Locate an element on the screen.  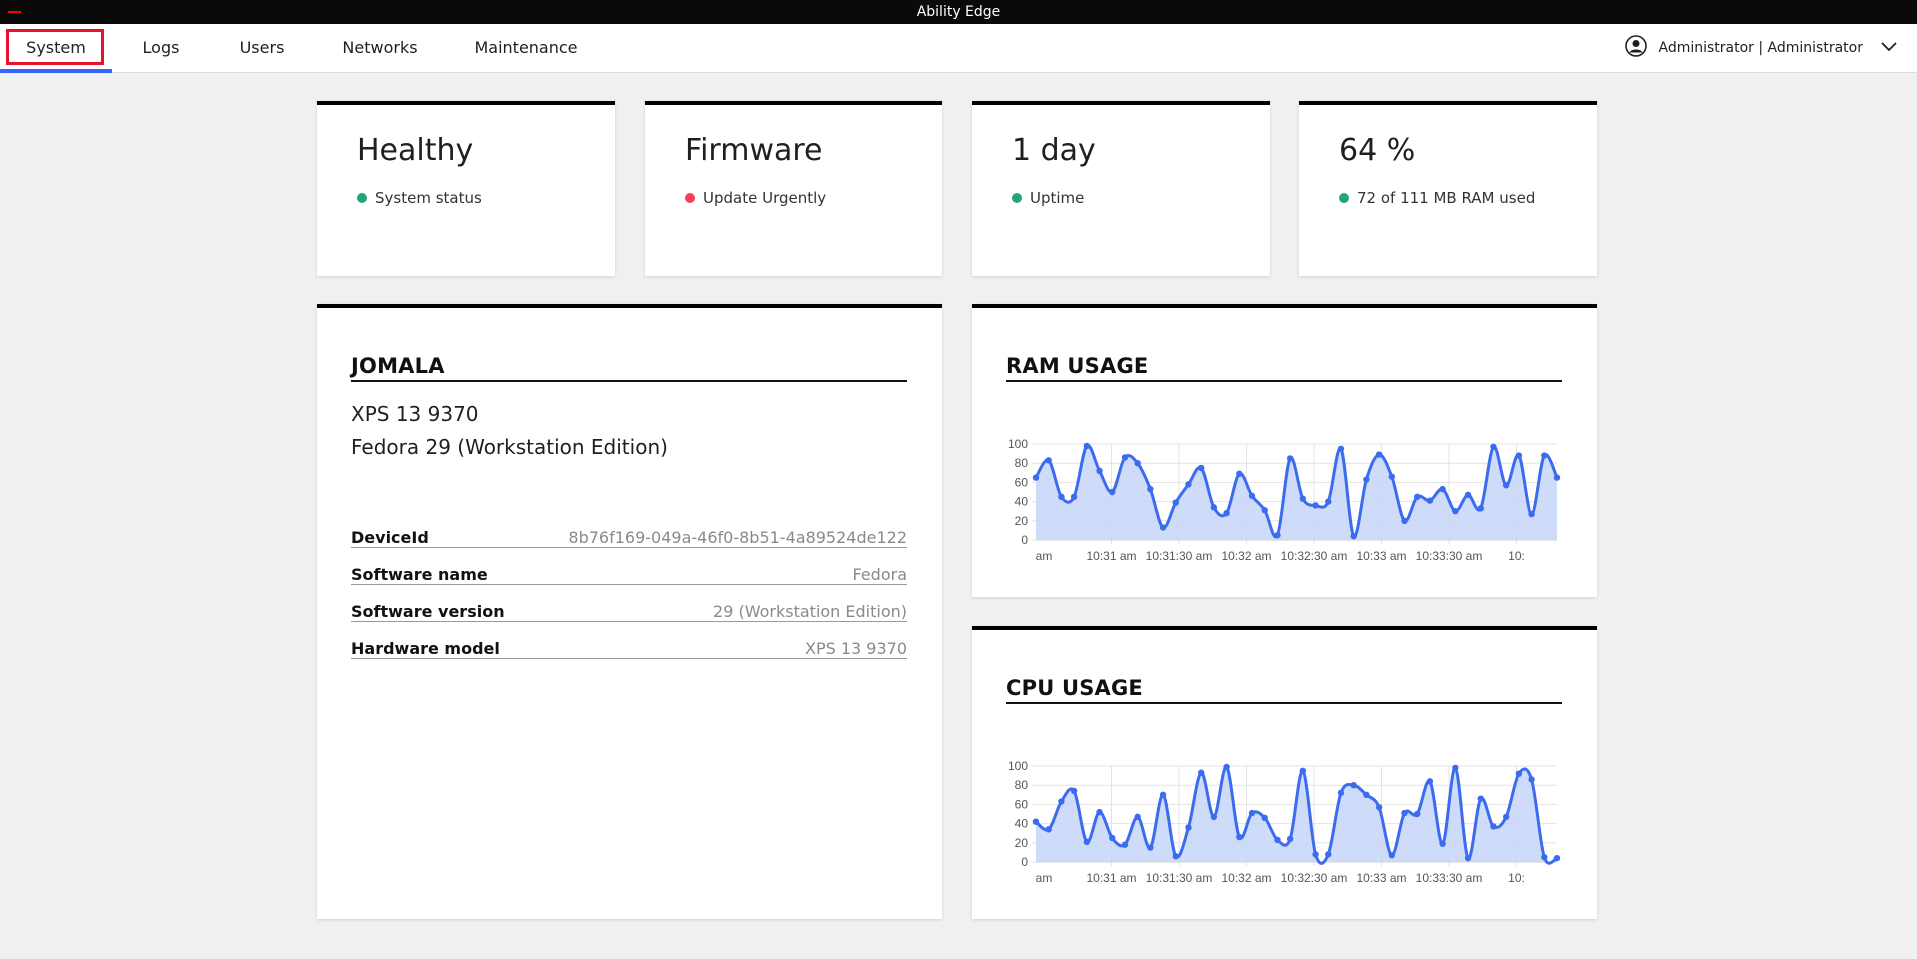
stat-card-ram: 64 % 72 of 111 MB RAM used is located at coordinates (1448, 188).